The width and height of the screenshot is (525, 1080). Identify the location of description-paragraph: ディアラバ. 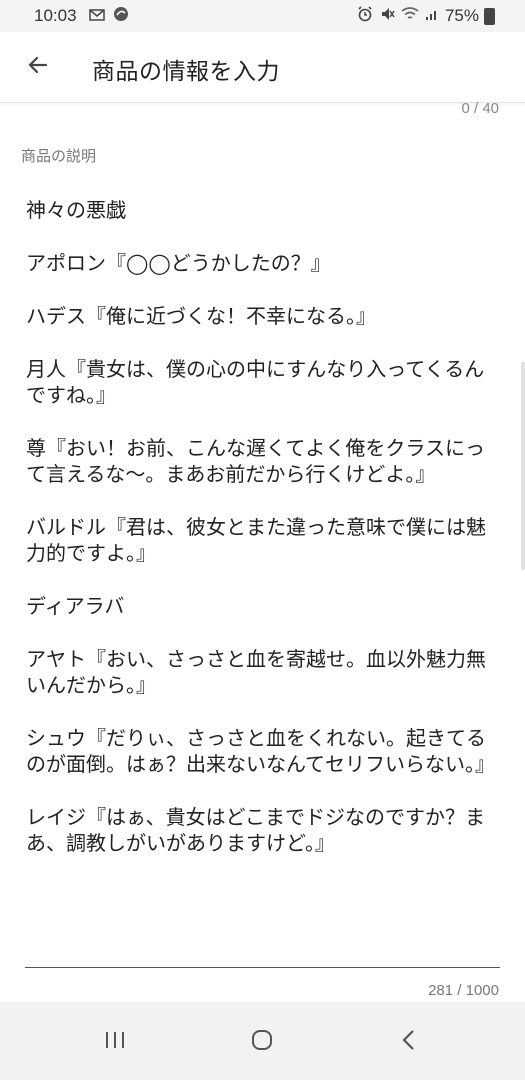
(75, 606).